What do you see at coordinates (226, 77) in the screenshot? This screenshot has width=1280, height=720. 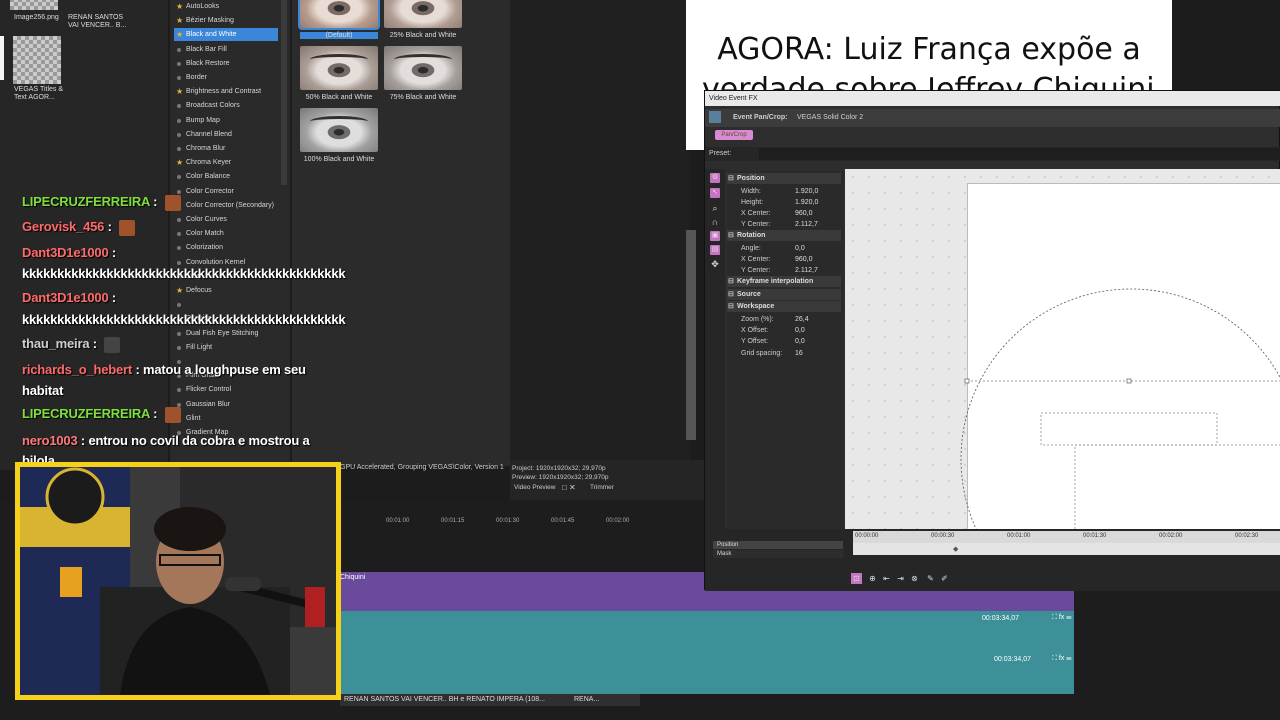 I see `fx-list-item: Border` at bounding box center [226, 77].